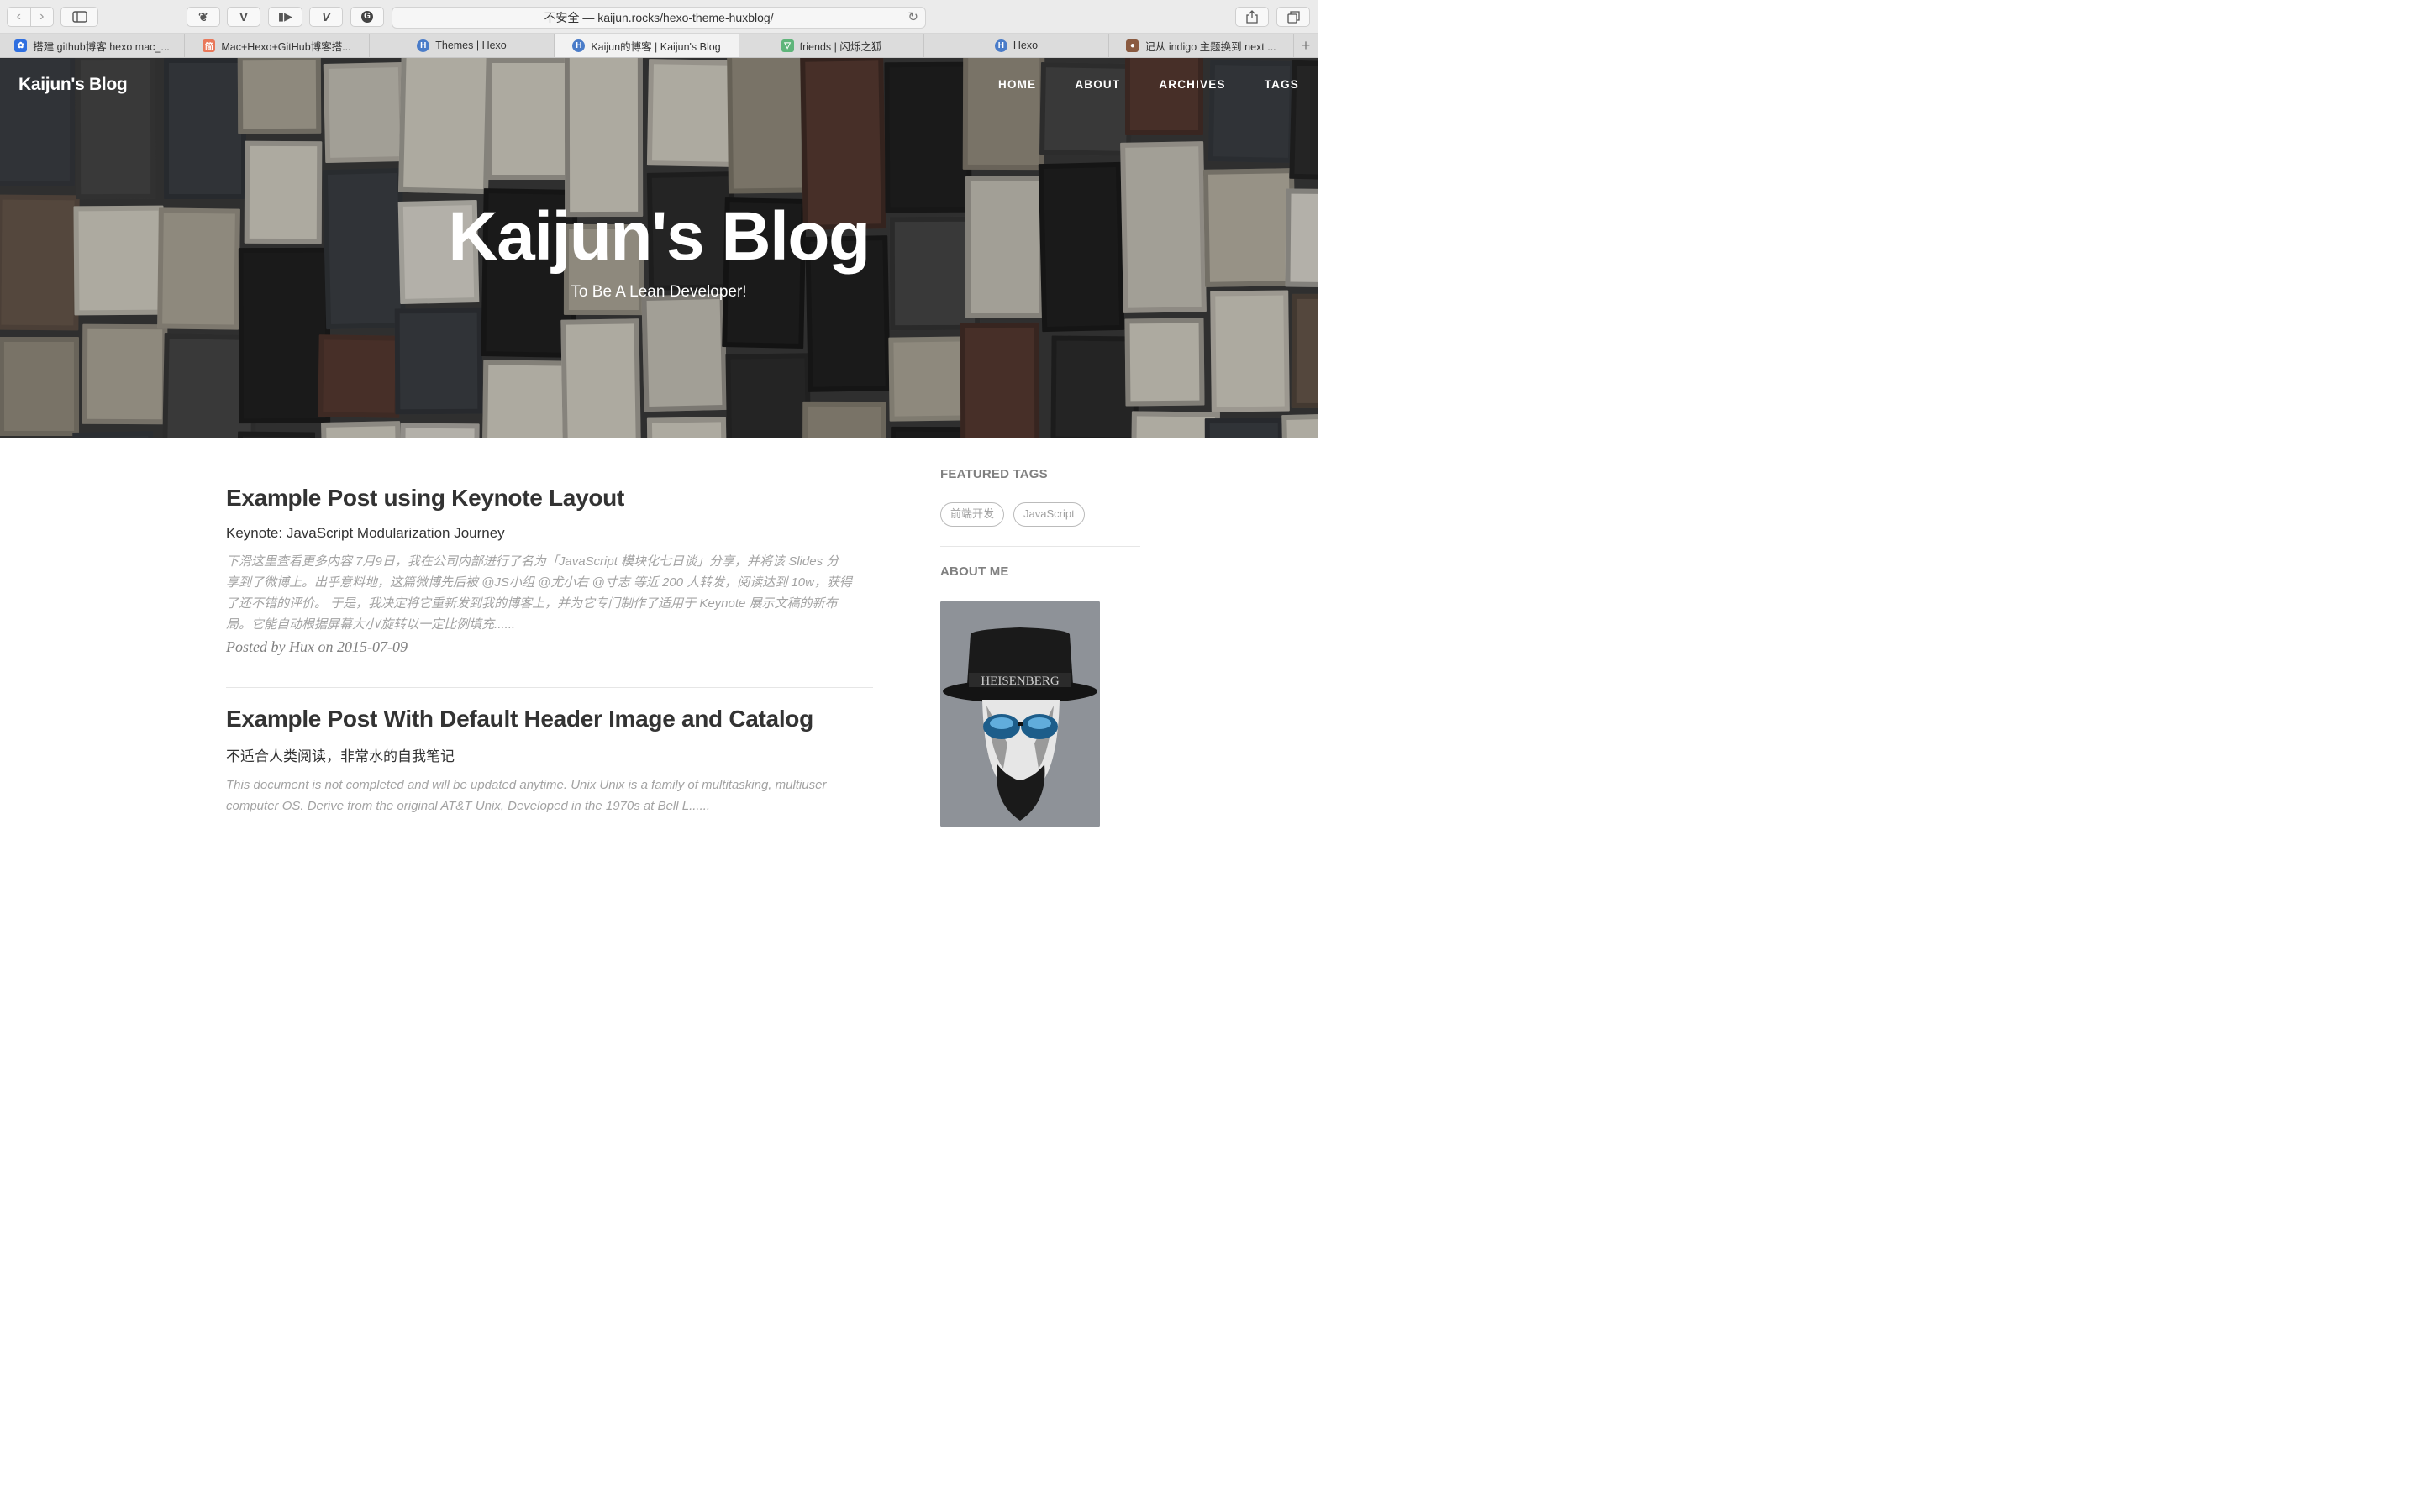 This screenshot has width=2420, height=1512. I want to click on address-text: 不安全 — kaijun.rocks/hexo-theme-huxblog/, so click(659, 17).